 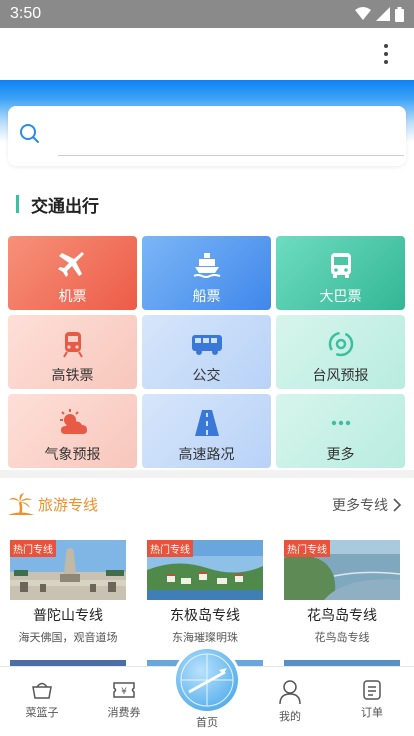 What do you see at coordinates (26, 13) in the screenshot?
I see `status-time: 3:50` at bounding box center [26, 13].